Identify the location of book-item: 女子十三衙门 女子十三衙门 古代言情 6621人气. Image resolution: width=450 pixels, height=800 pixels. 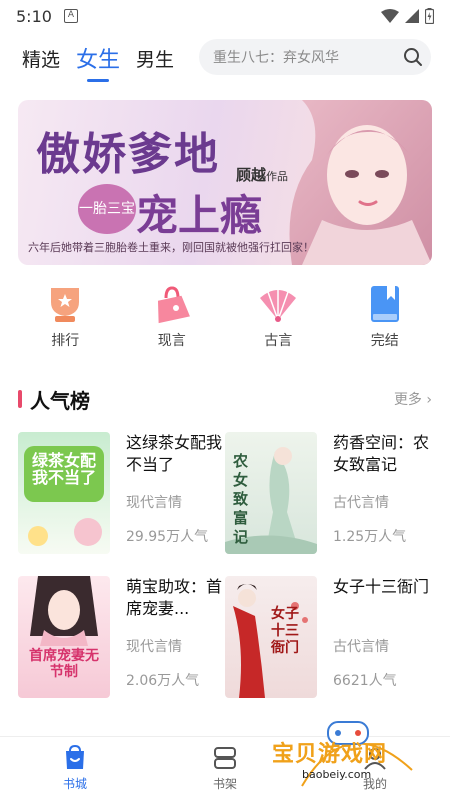
(328, 637).